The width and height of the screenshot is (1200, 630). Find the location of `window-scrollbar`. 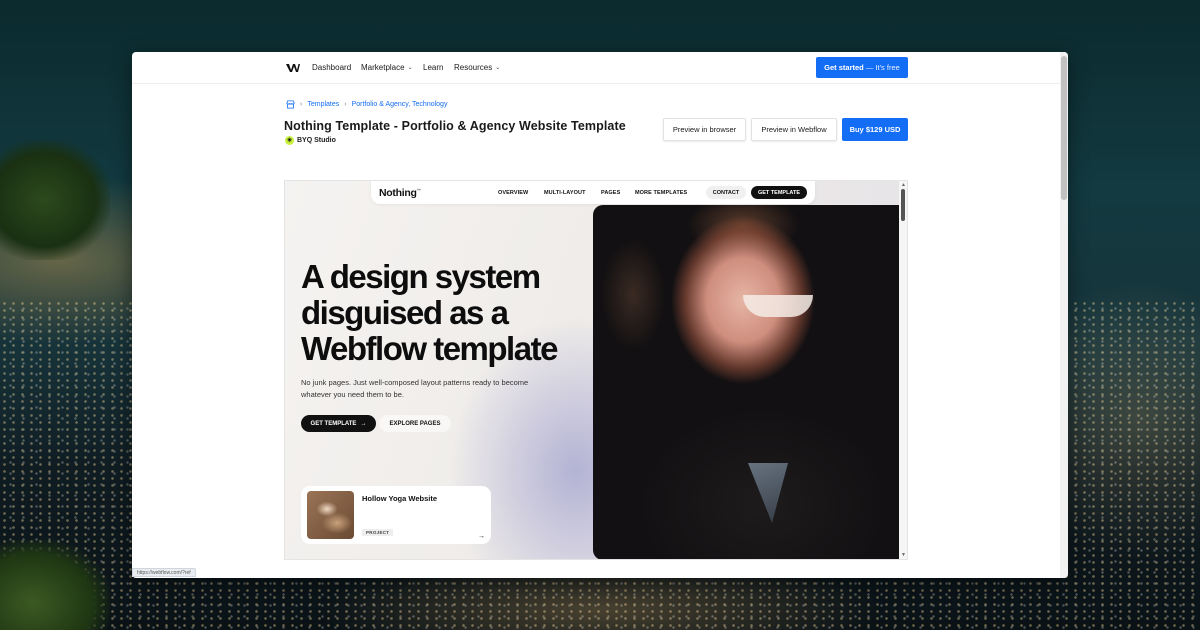

window-scrollbar is located at coordinates (1064, 315).